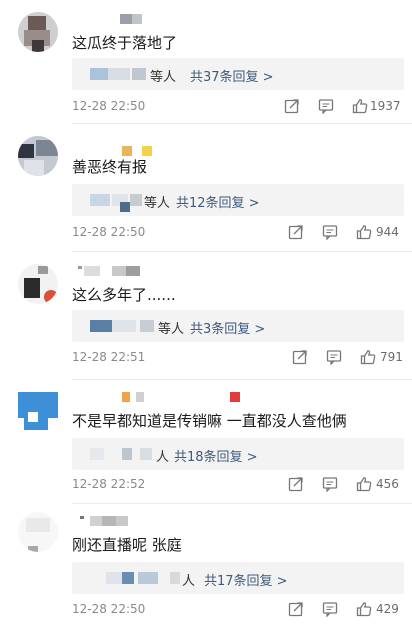 This screenshot has height=626, width=412. What do you see at coordinates (125, 43) in the screenshot?
I see `comment-text: 这瓜终于落地了` at bounding box center [125, 43].